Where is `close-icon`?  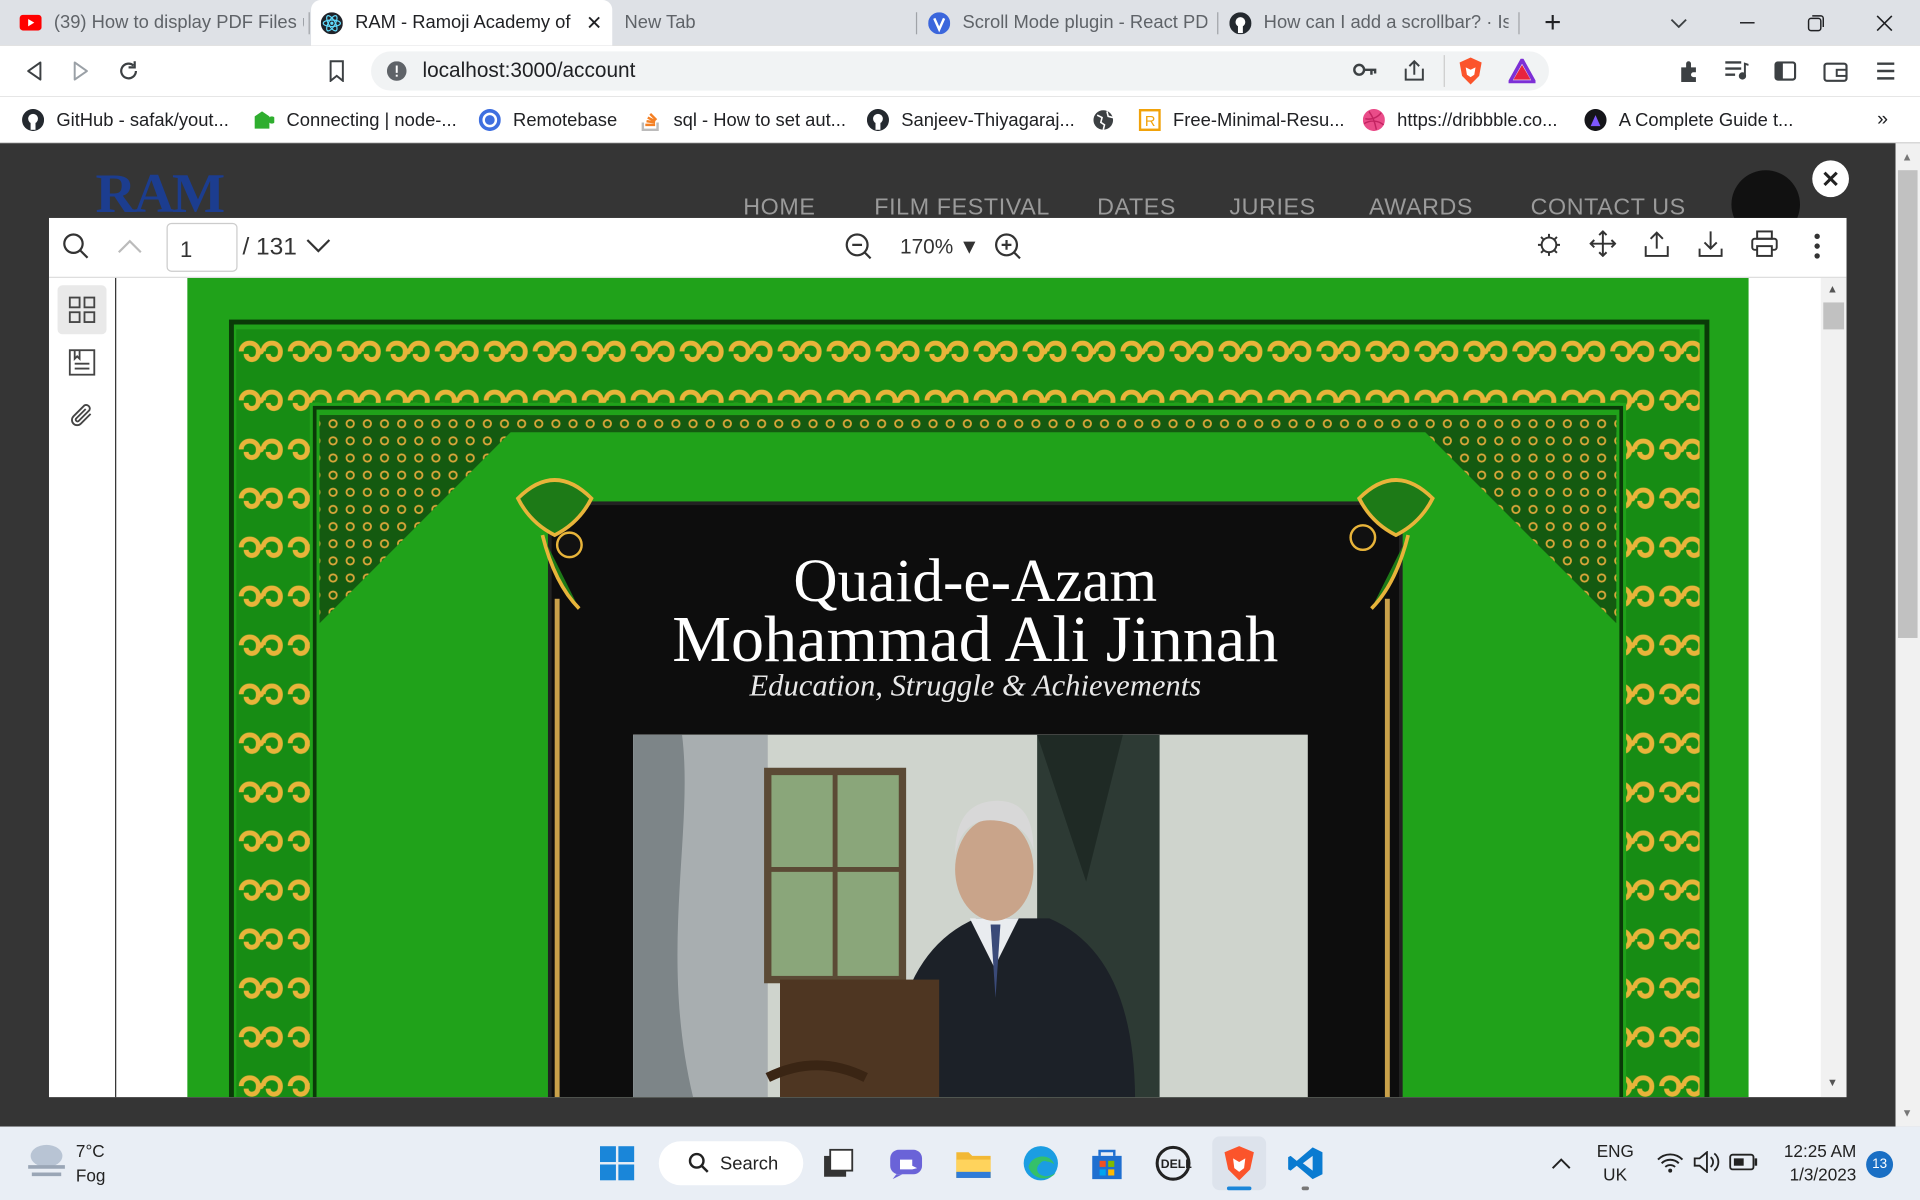 close-icon is located at coordinates (1830, 178).